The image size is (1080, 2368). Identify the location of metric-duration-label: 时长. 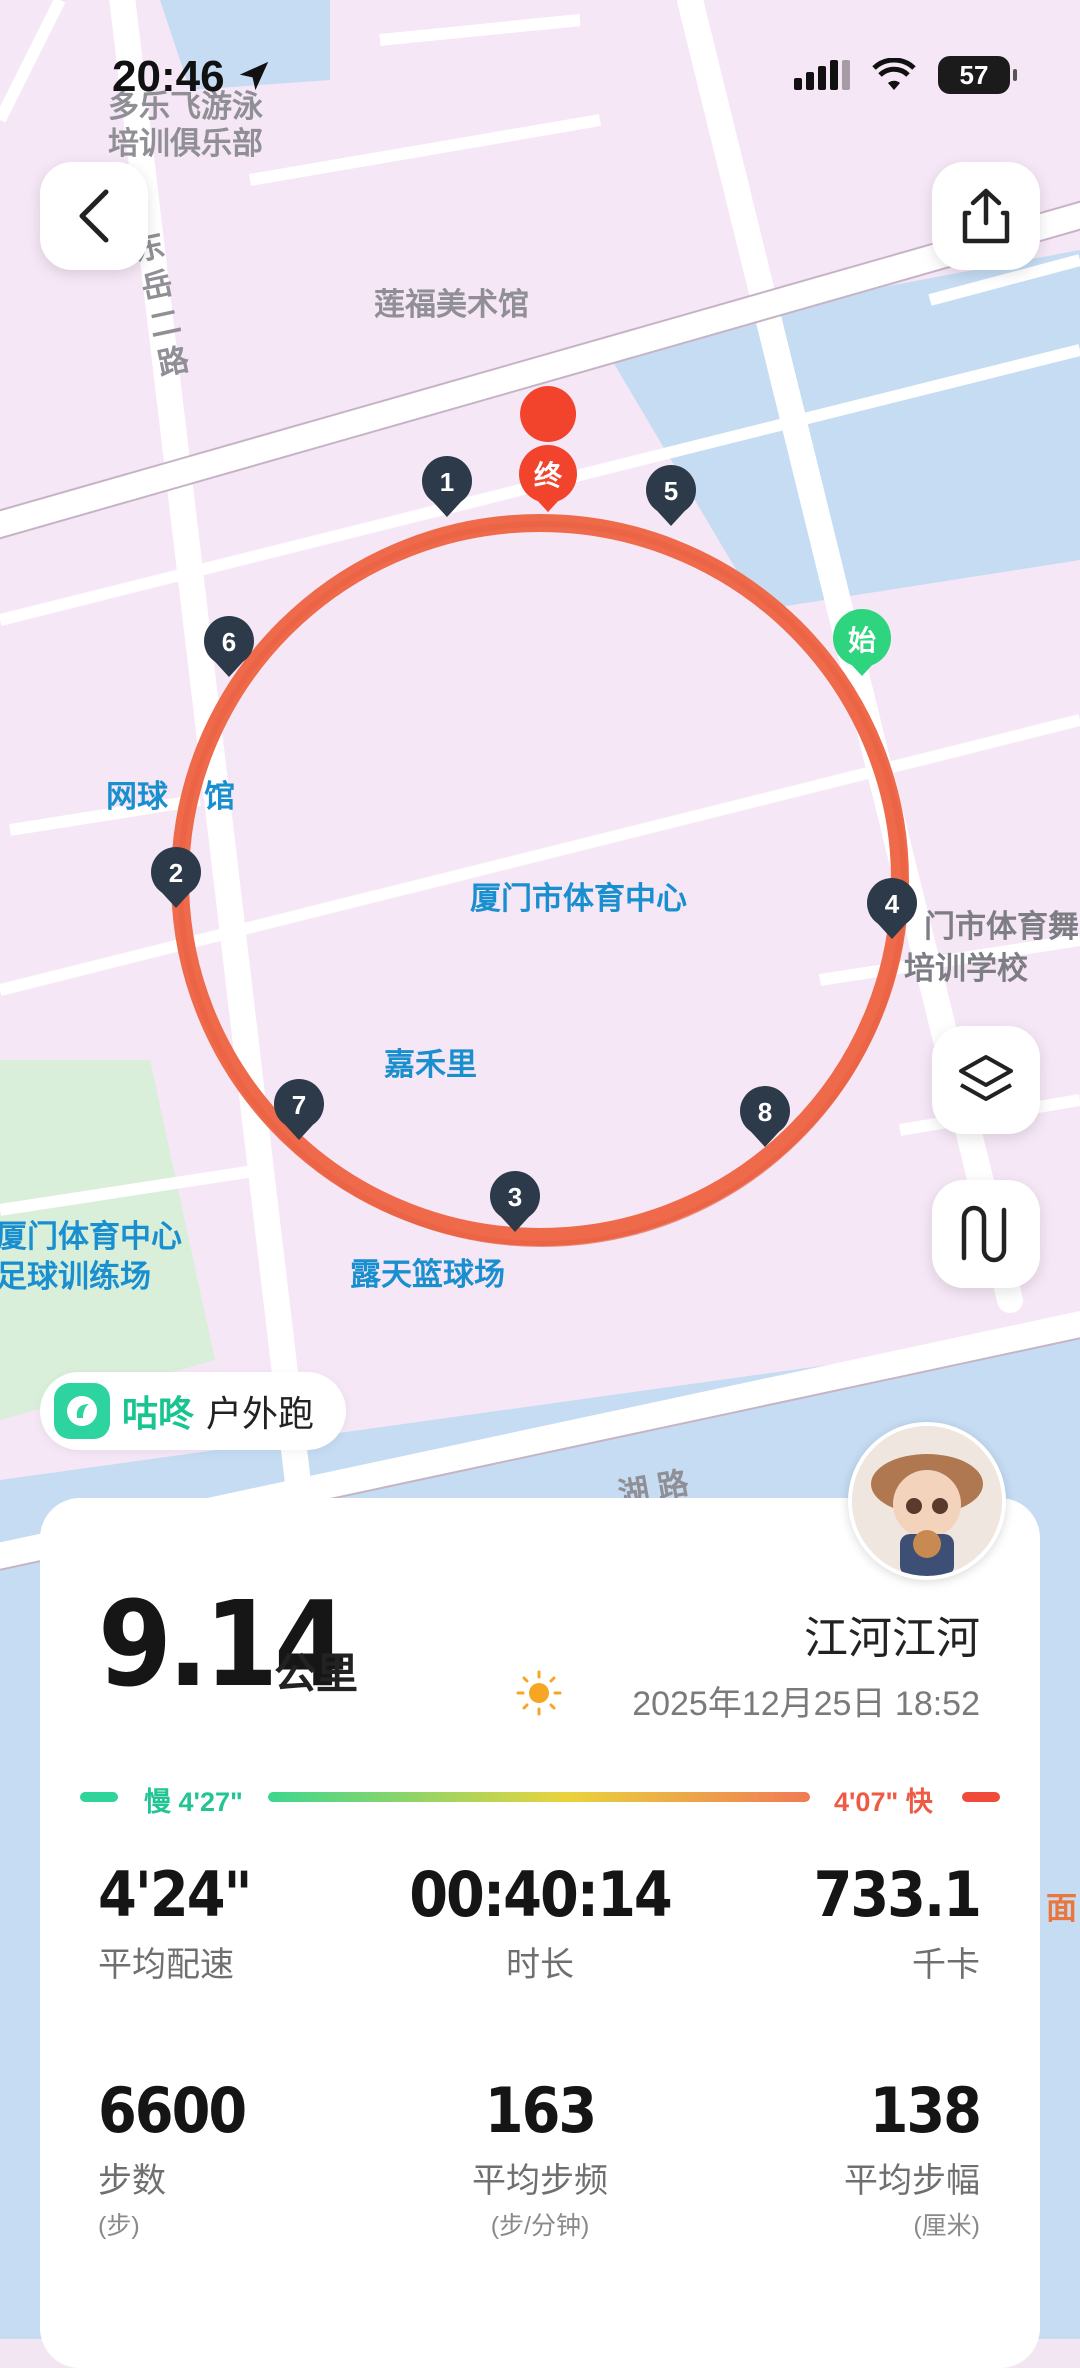
(540, 1965).